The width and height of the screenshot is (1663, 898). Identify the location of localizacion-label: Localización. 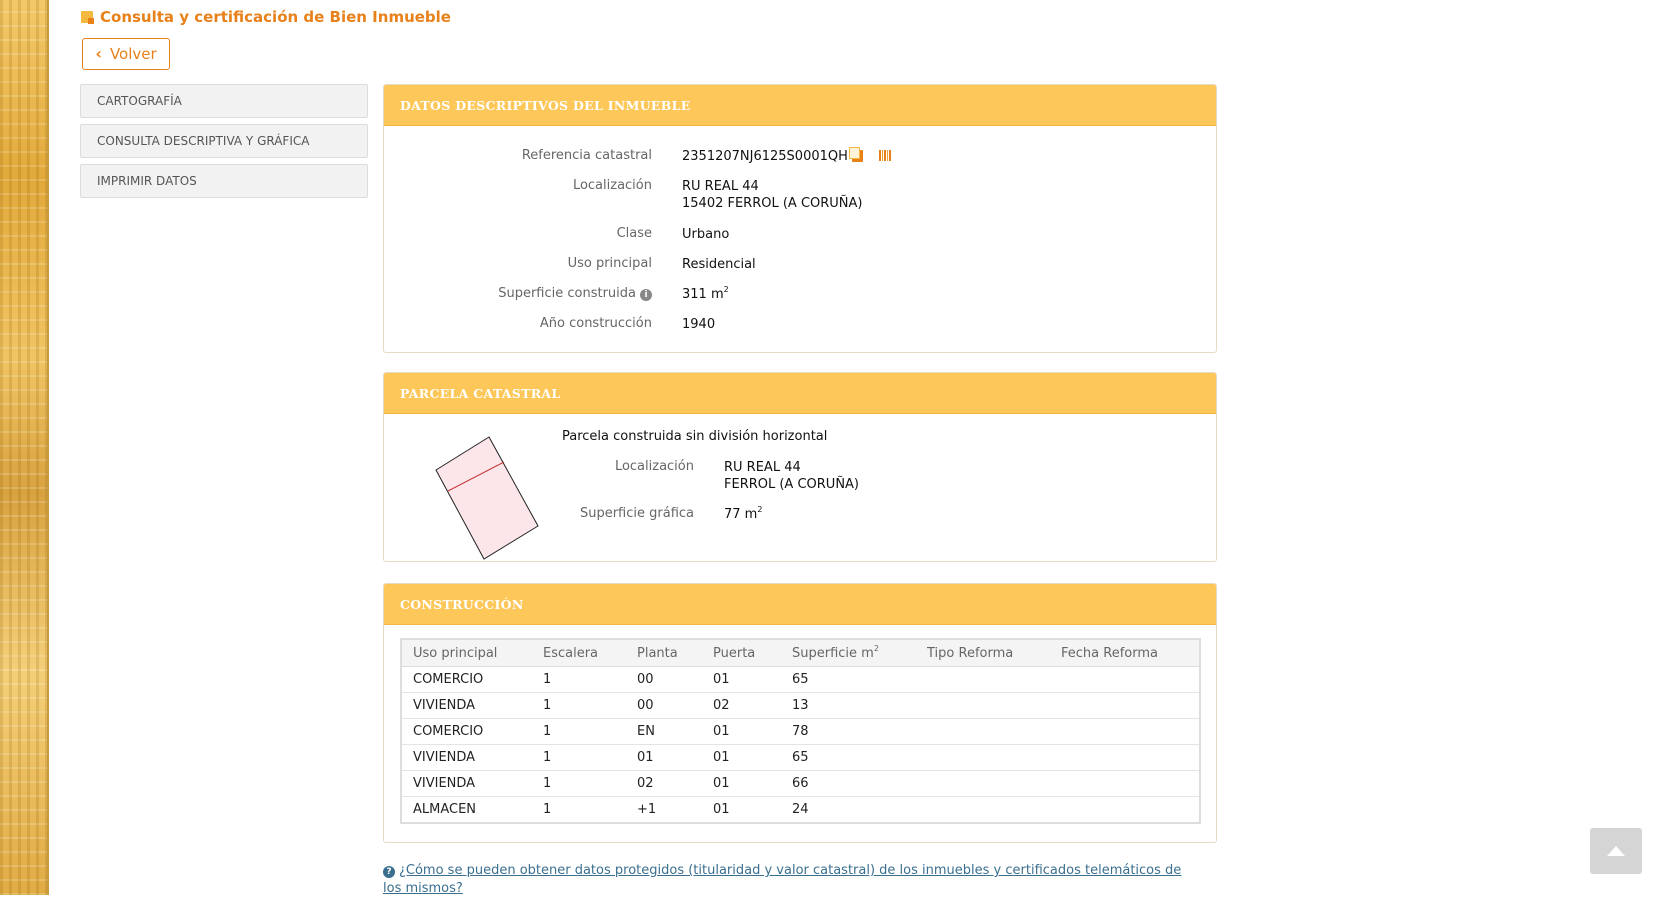
(612, 185).